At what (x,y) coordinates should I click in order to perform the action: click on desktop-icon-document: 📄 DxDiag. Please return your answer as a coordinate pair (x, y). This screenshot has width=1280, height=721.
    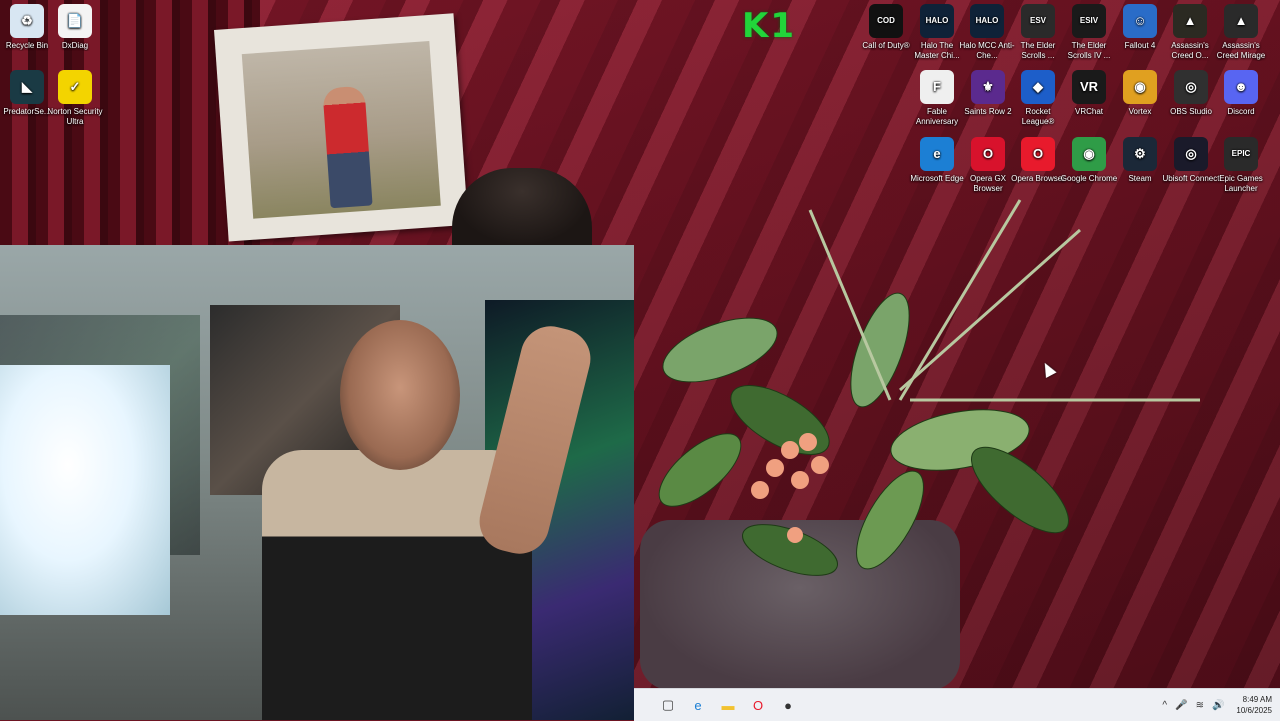
    Looking at the image, I should click on (75, 36).